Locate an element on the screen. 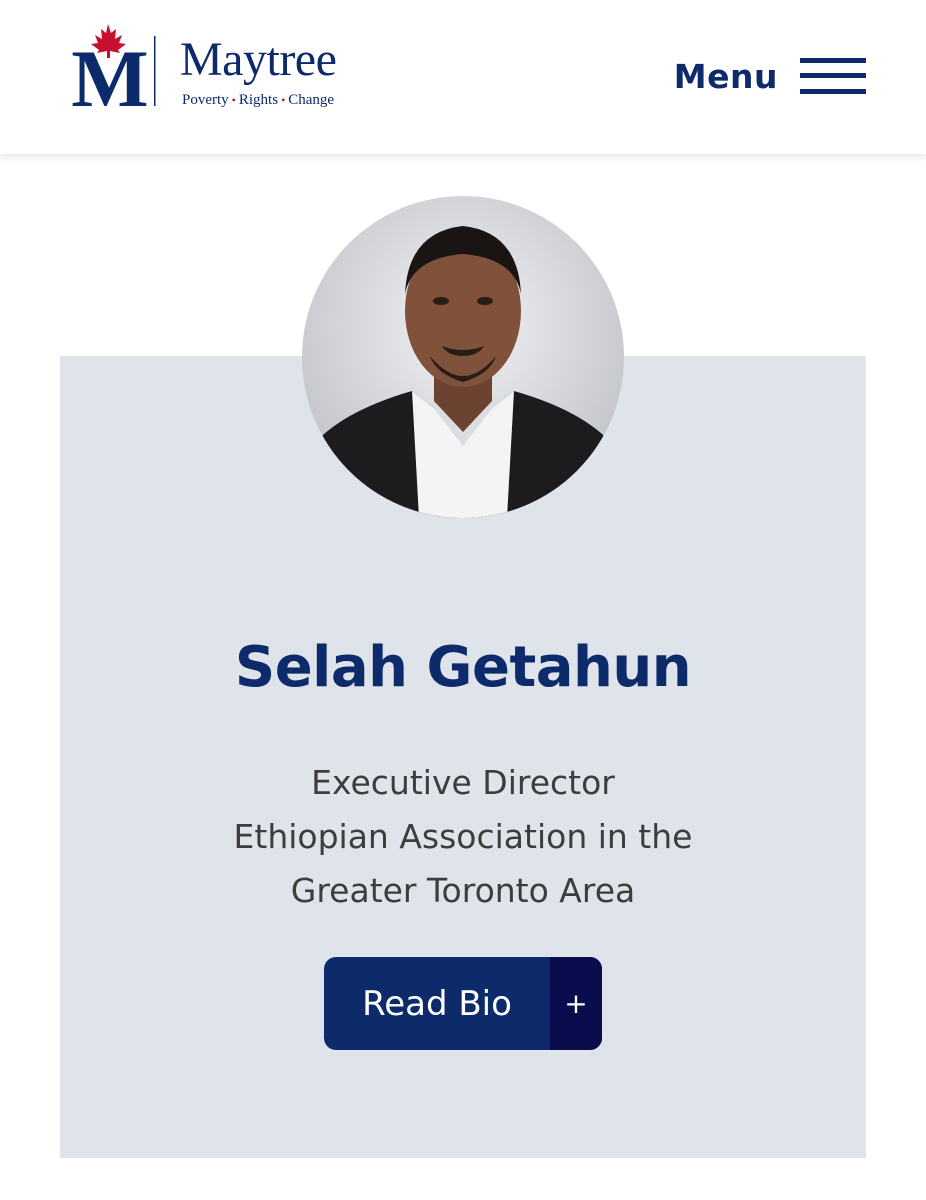  svg-text: M is located at coordinates (109, 71).